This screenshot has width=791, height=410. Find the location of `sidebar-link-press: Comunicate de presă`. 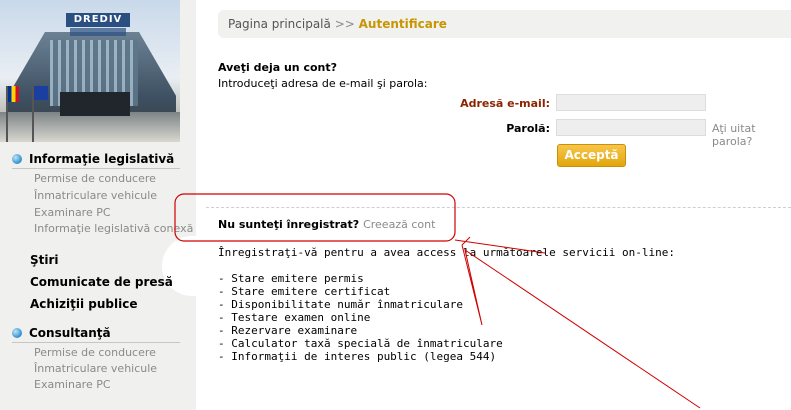

sidebar-link-press: Comunicate de presă is located at coordinates (101, 282).